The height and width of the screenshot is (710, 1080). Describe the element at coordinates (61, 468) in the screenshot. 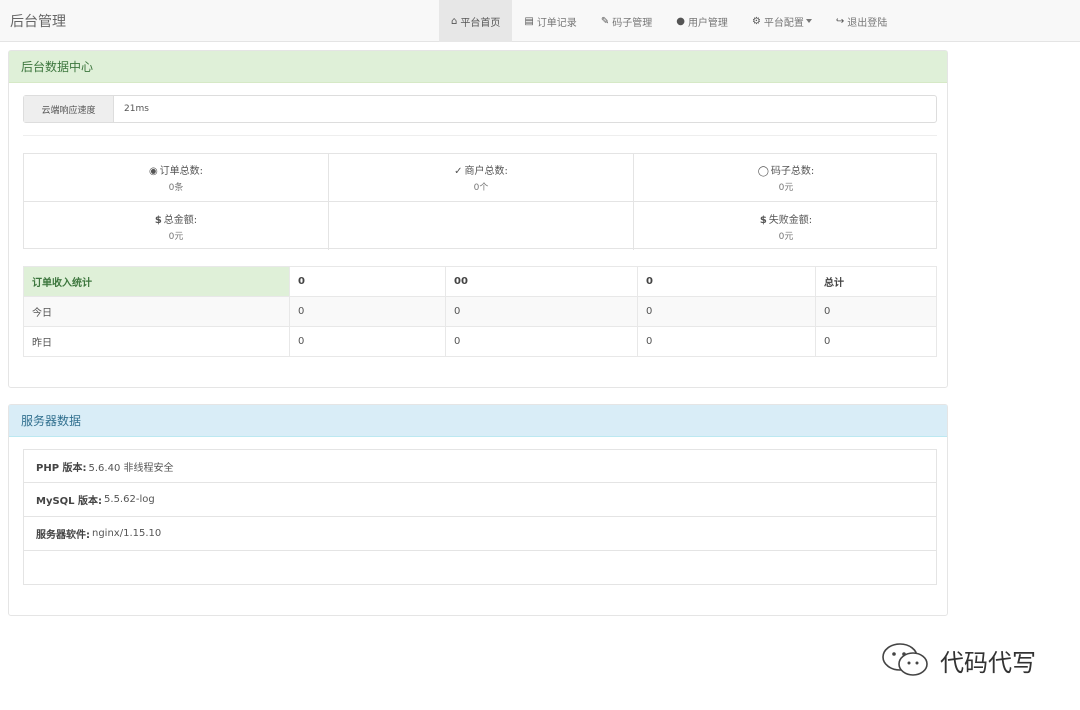

I see `info-key: PHP 版本:` at that location.